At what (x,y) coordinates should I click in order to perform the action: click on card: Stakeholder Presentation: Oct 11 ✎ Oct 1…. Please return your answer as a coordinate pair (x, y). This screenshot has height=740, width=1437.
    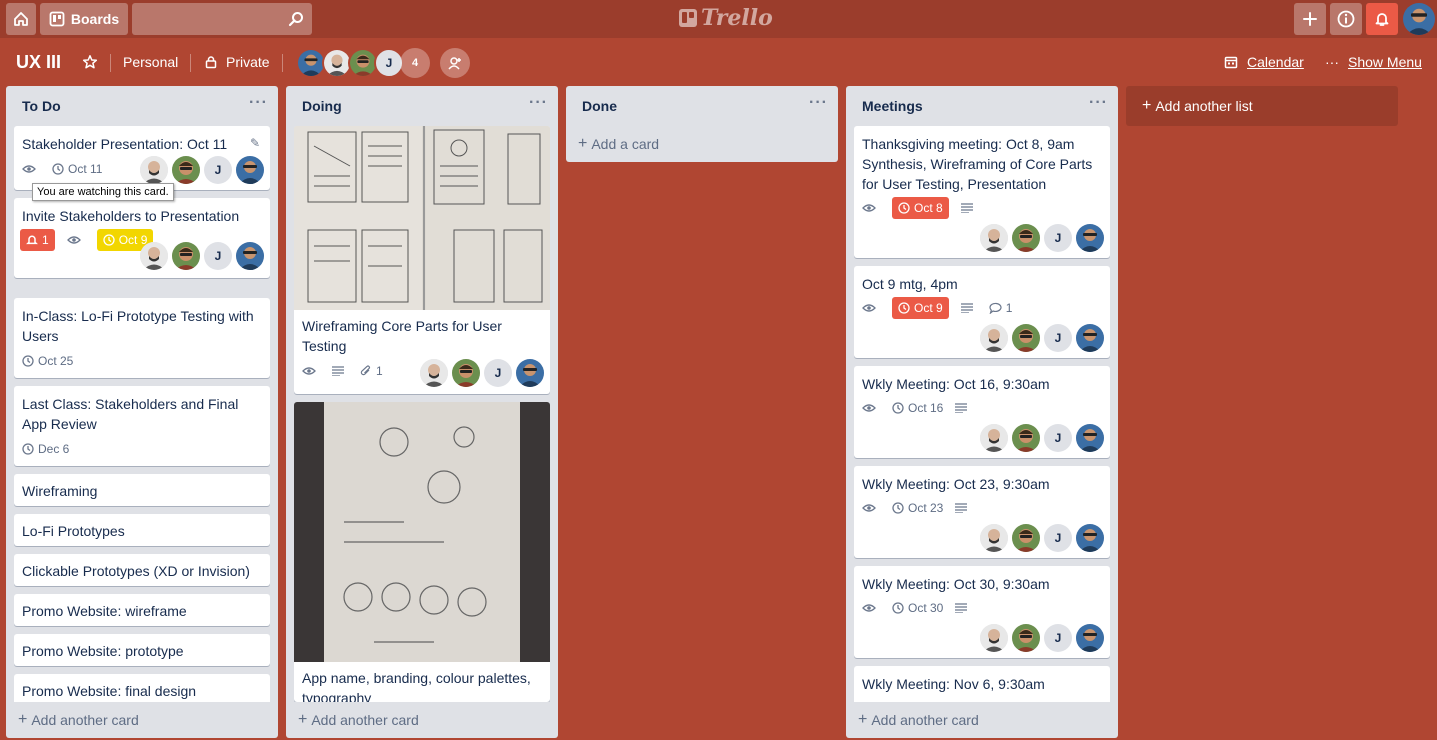
    Looking at the image, I should click on (142, 158).